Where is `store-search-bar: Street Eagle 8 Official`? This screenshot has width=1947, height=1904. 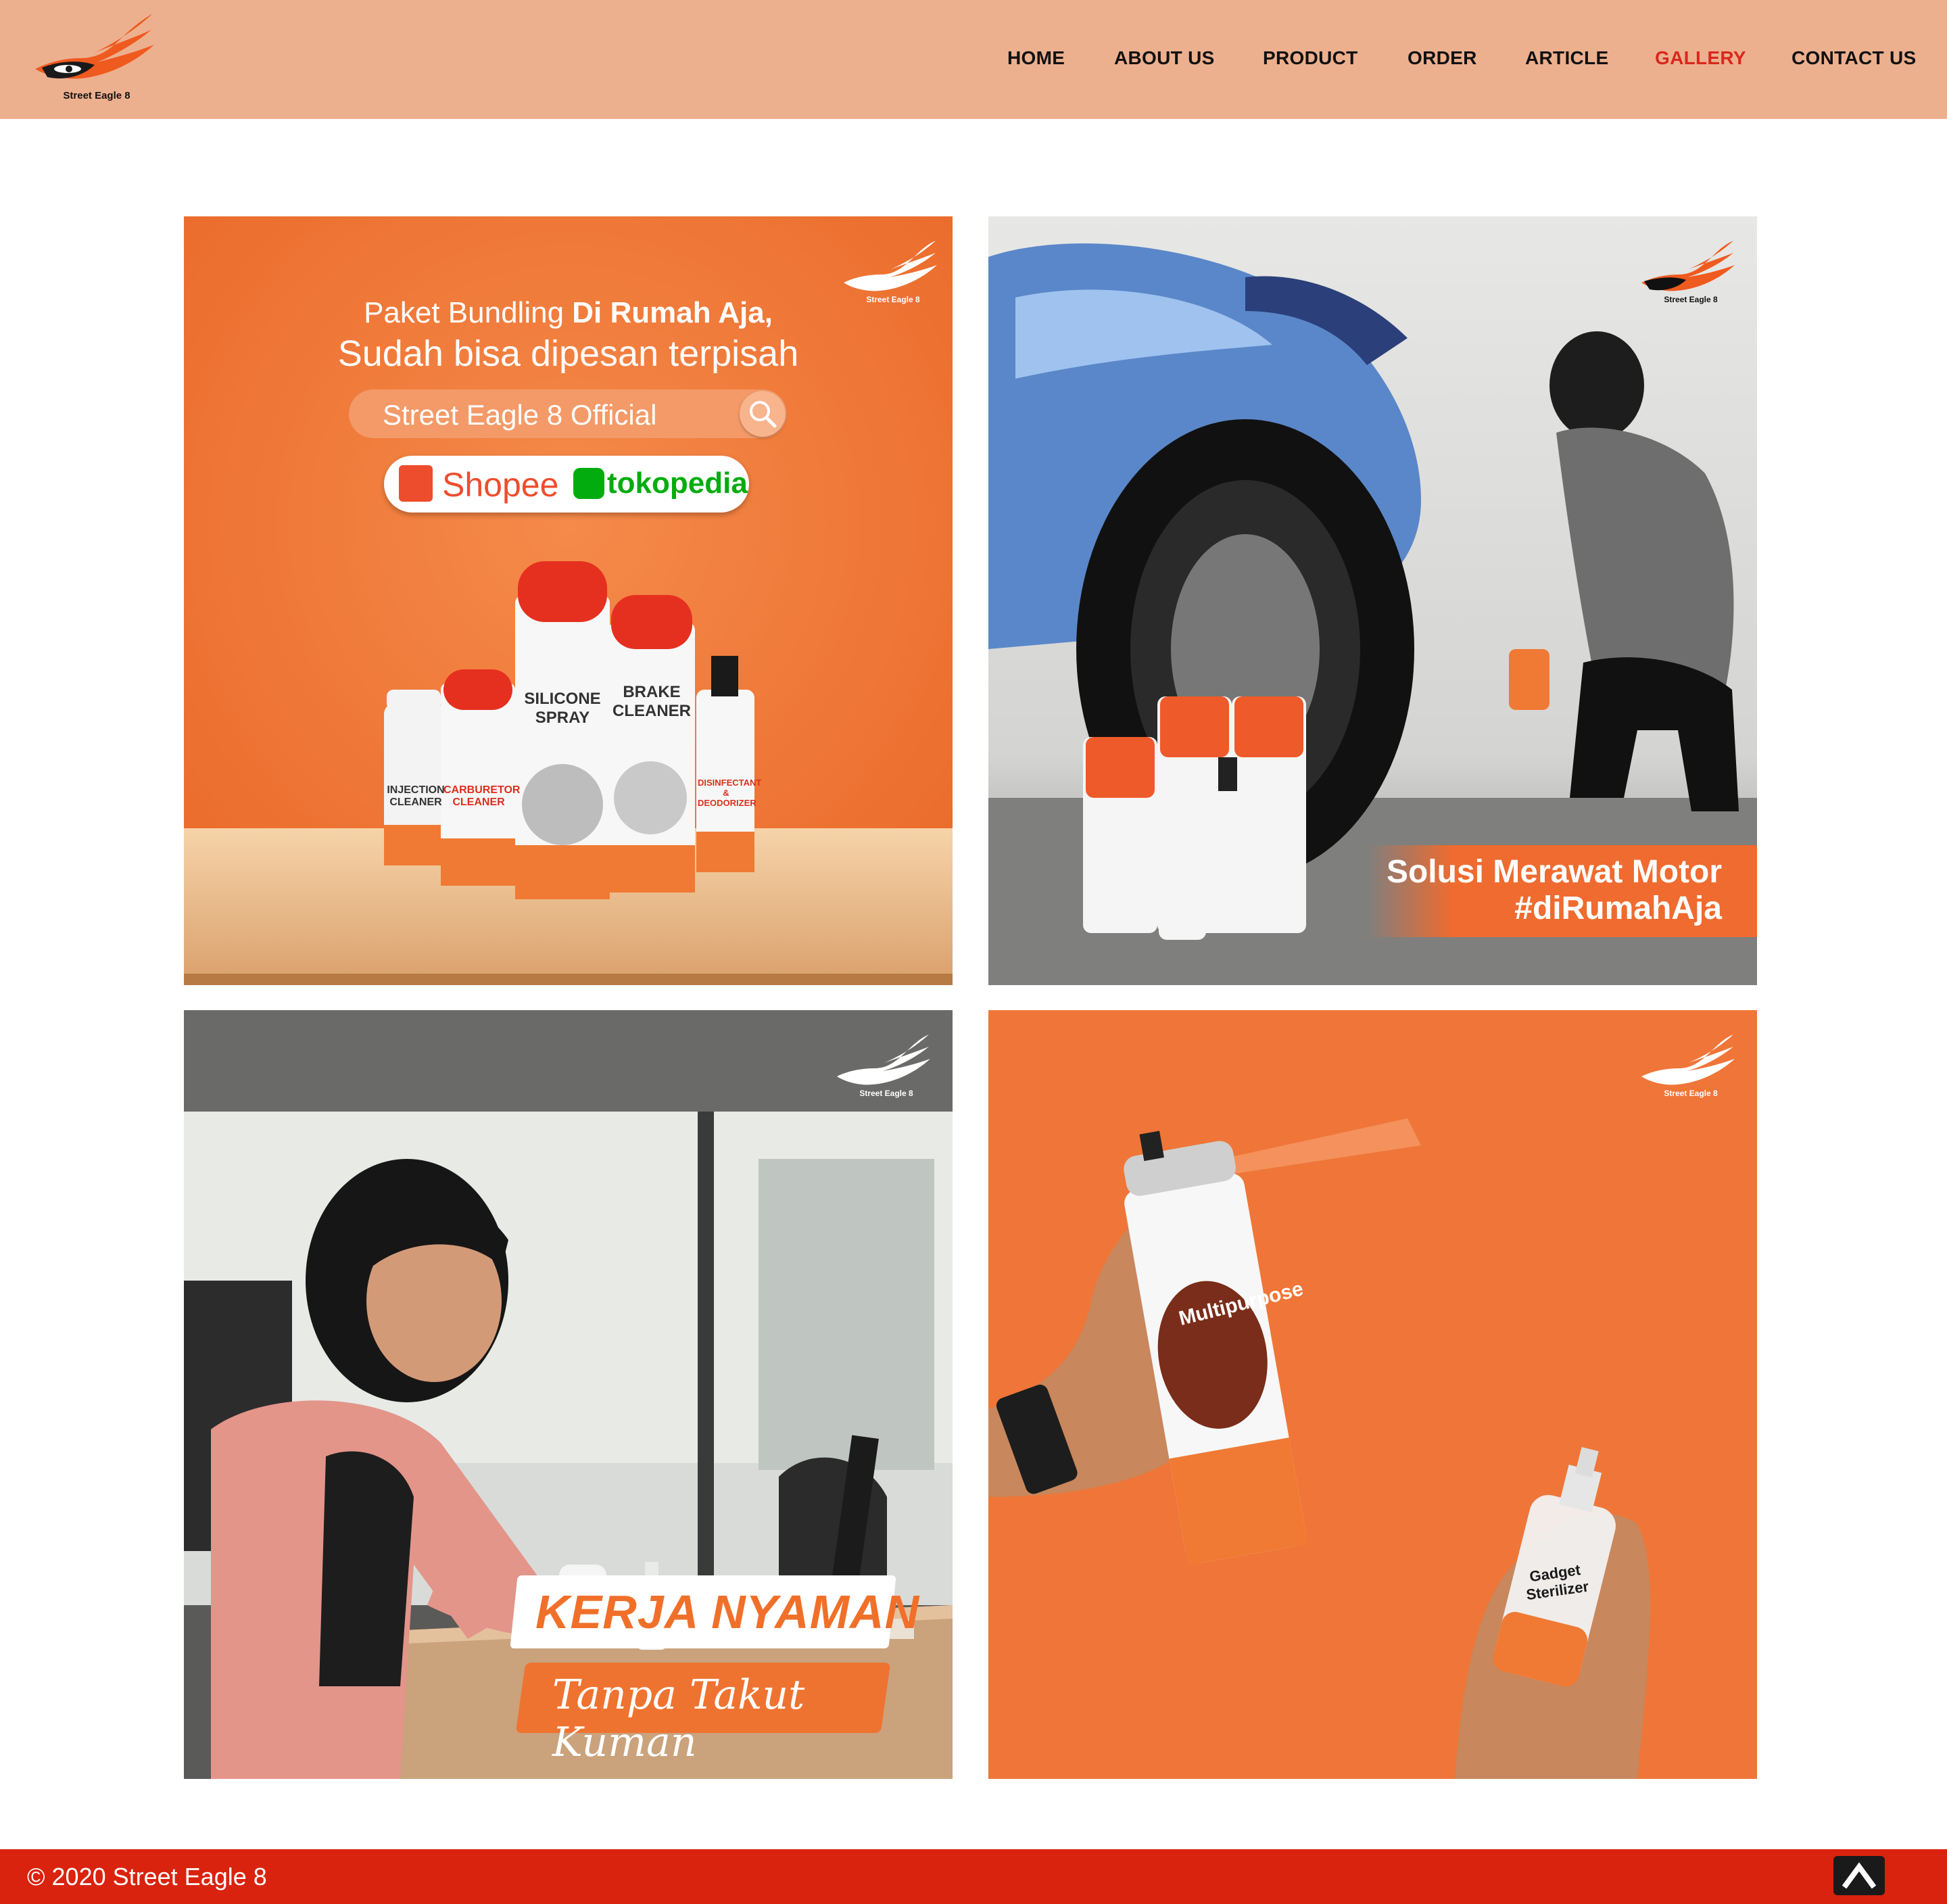
store-search-bar: Street Eagle 8 Official is located at coordinates (568, 414).